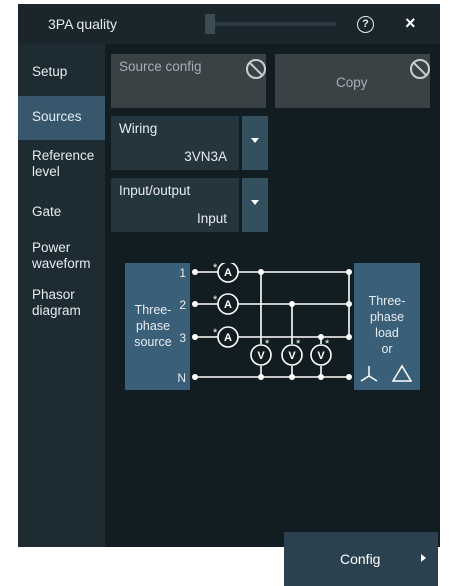  What do you see at coordinates (138, 128) in the screenshot?
I see `wiring-label: Wiring` at bounding box center [138, 128].